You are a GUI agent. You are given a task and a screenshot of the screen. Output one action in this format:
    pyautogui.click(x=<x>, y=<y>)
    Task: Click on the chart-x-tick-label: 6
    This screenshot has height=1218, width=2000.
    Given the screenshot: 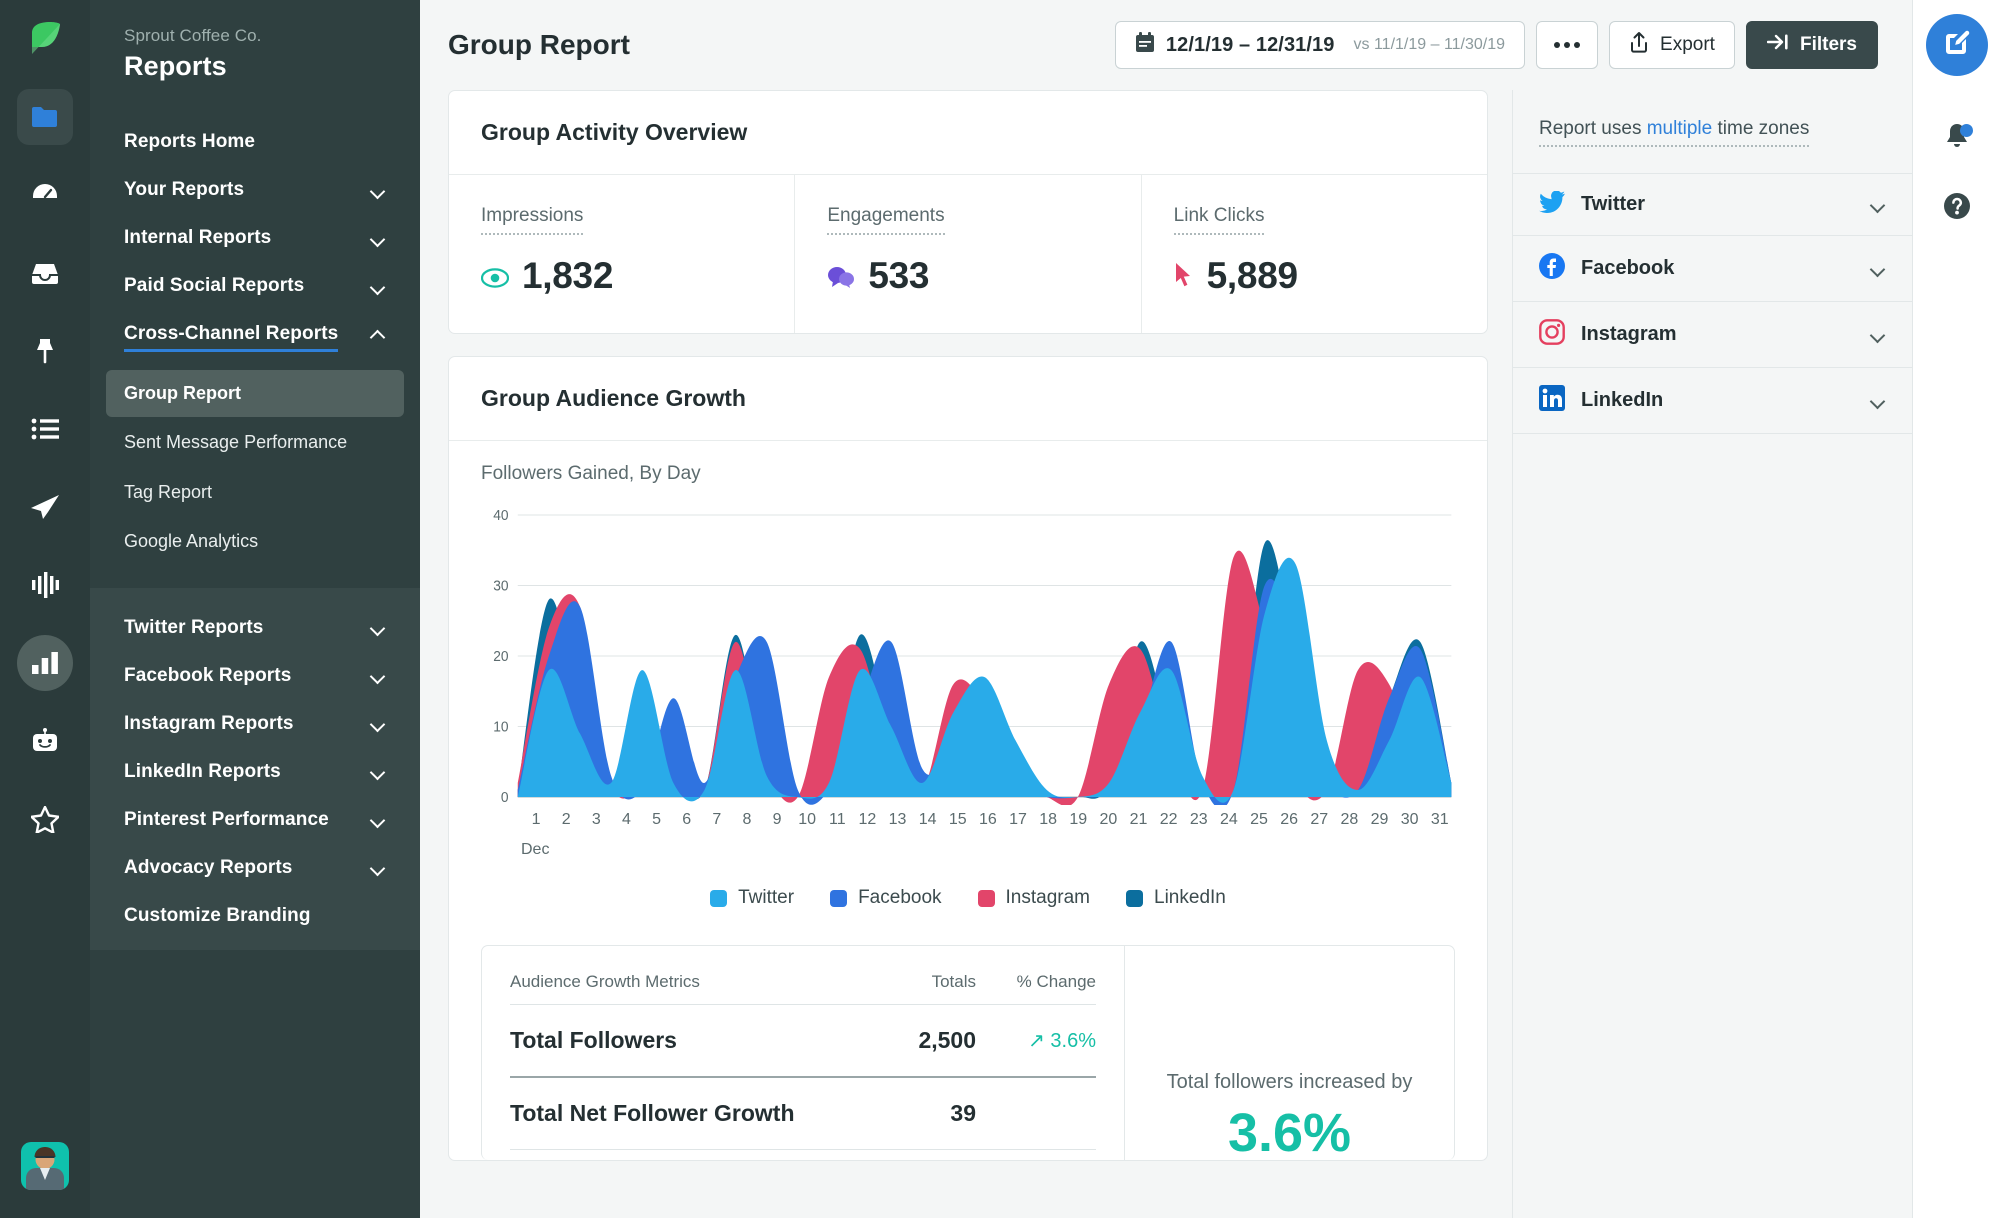 What is the action you would take?
    pyautogui.click(x=687, y=819)
    